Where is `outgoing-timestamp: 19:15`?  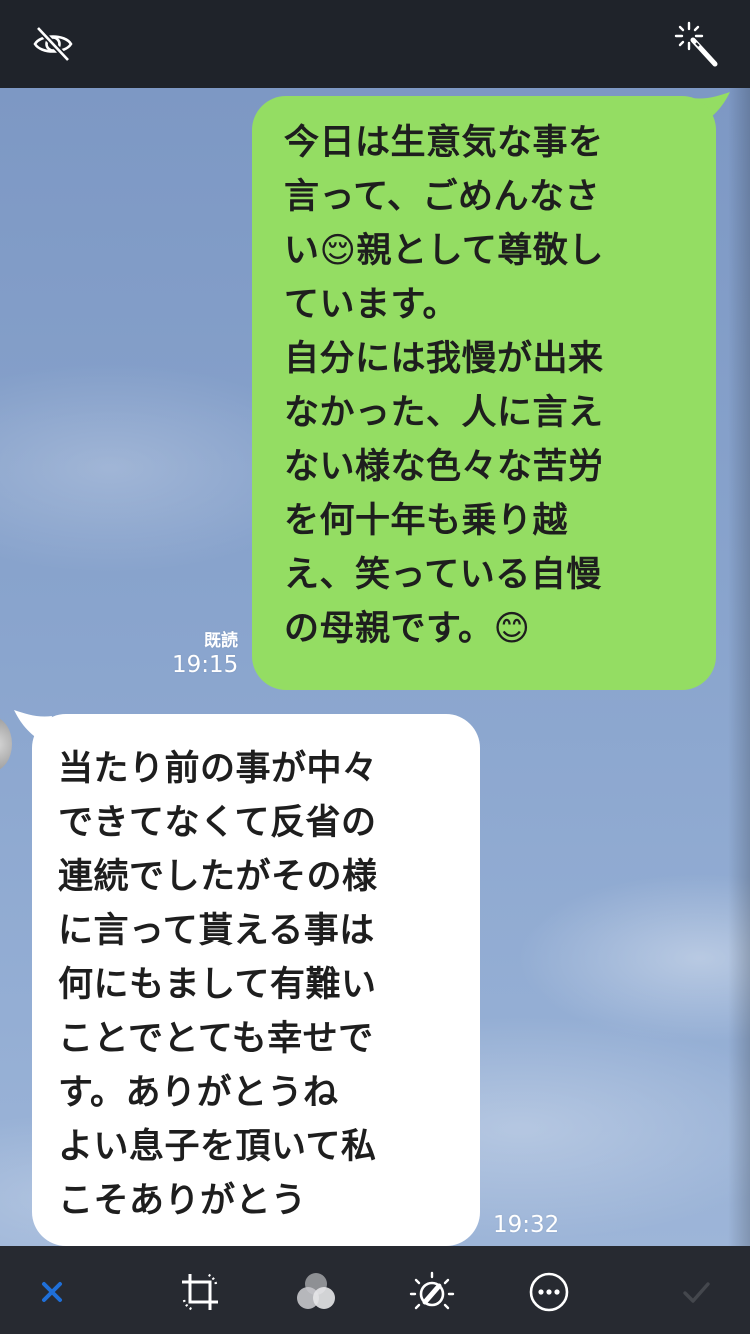 outgoing-timestamp: 19:15 is located at coordinates (205, 665).